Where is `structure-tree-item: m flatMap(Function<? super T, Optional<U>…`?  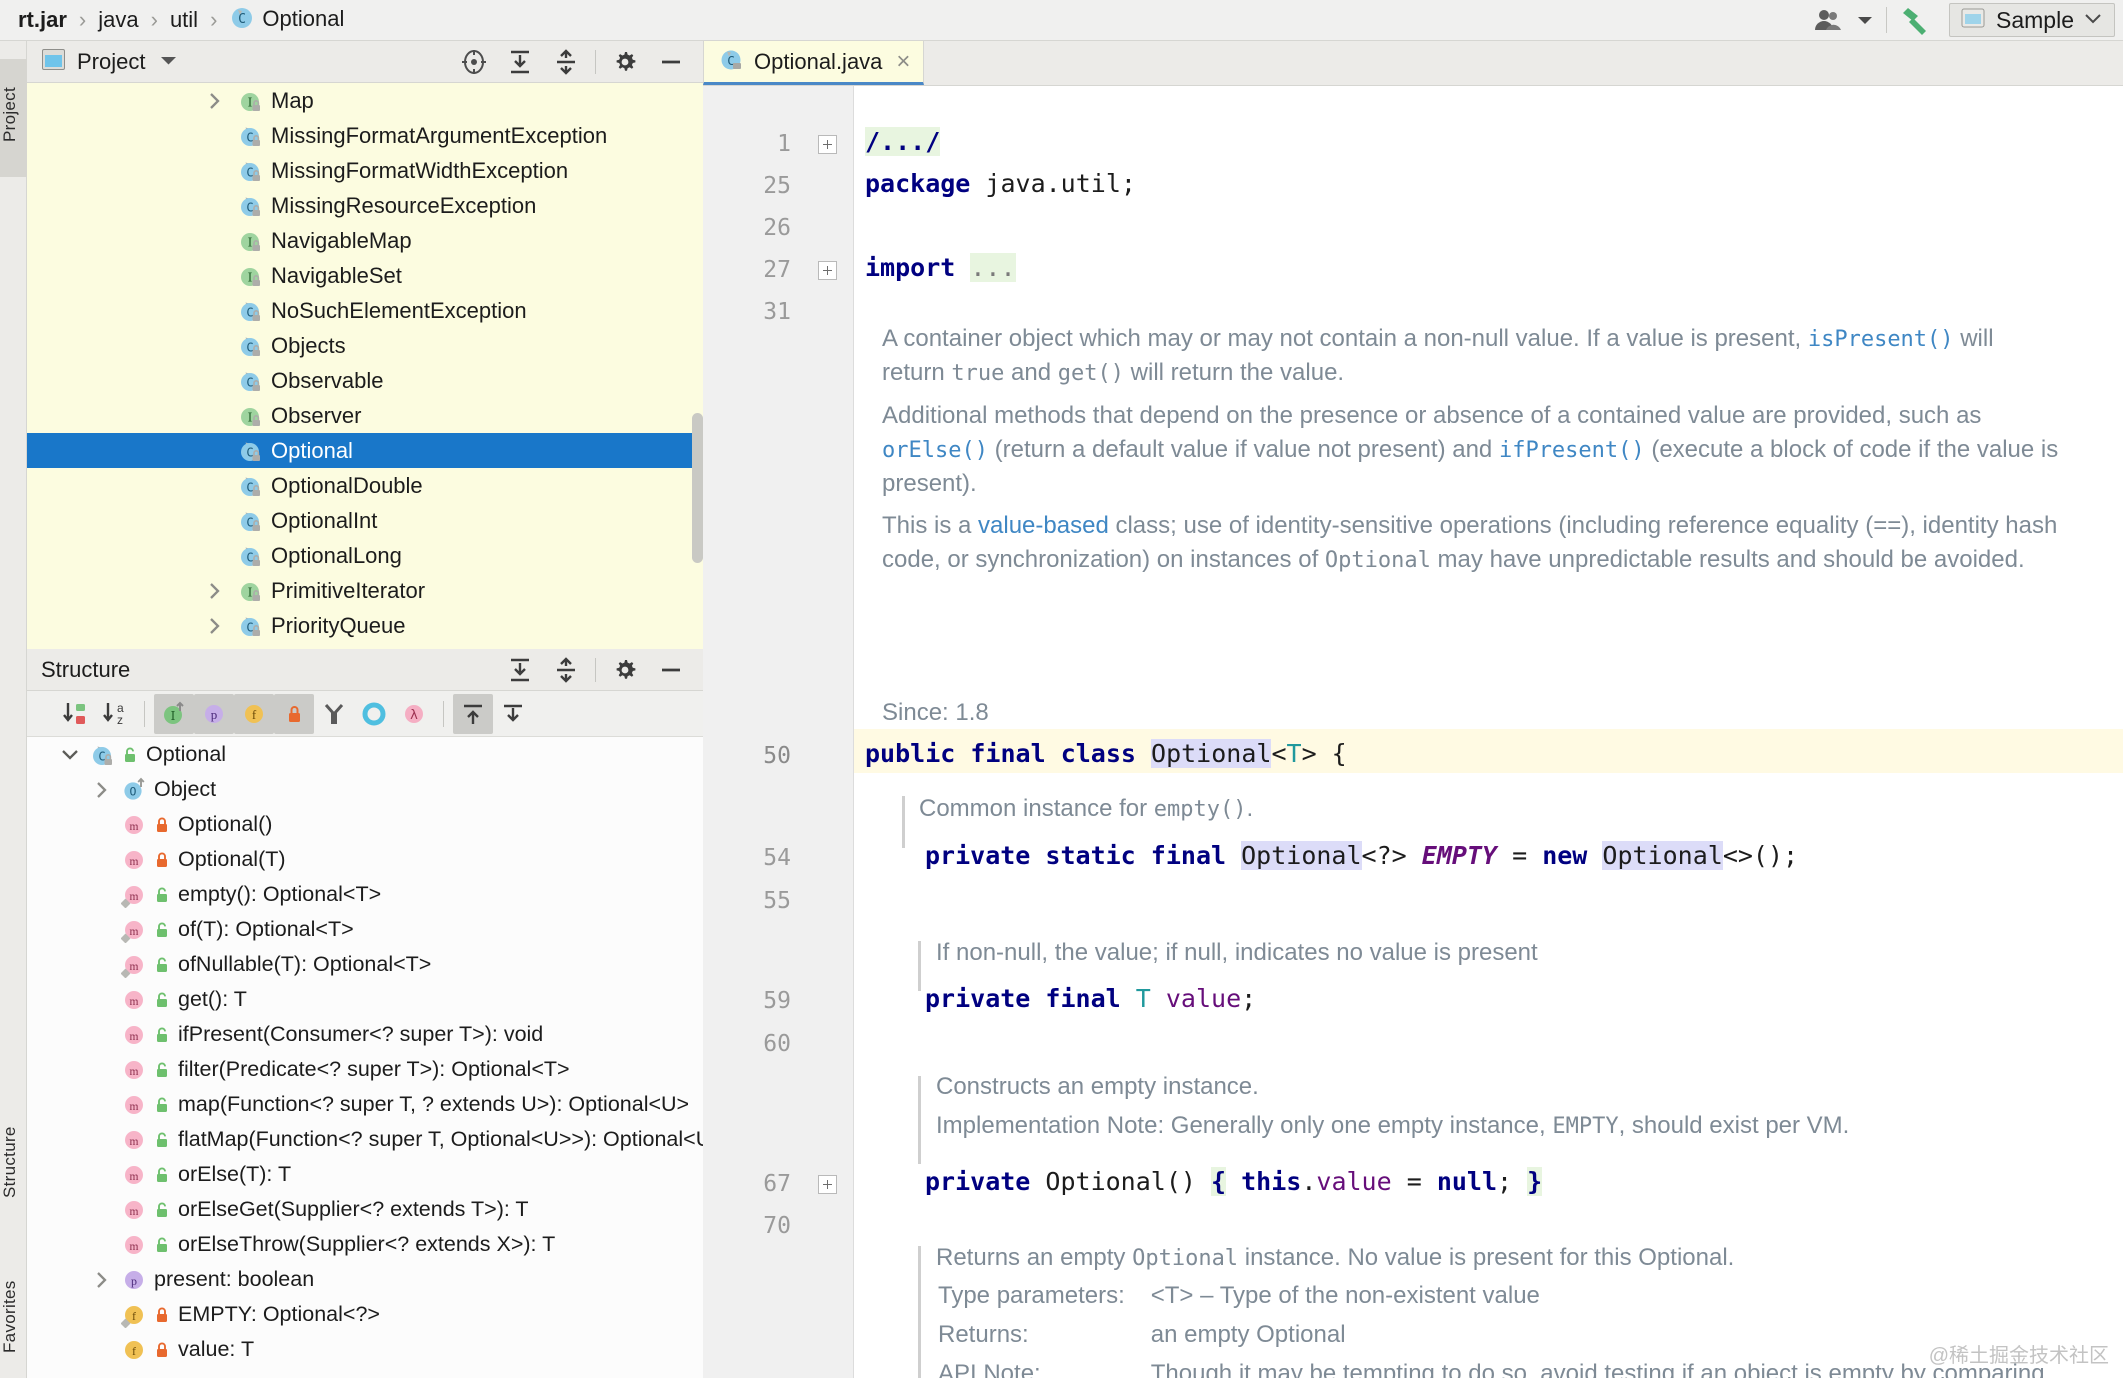
structure-tree-item: m flatMap(Function<? super T, Optional<U>… is located at coordinates (365, 1139).